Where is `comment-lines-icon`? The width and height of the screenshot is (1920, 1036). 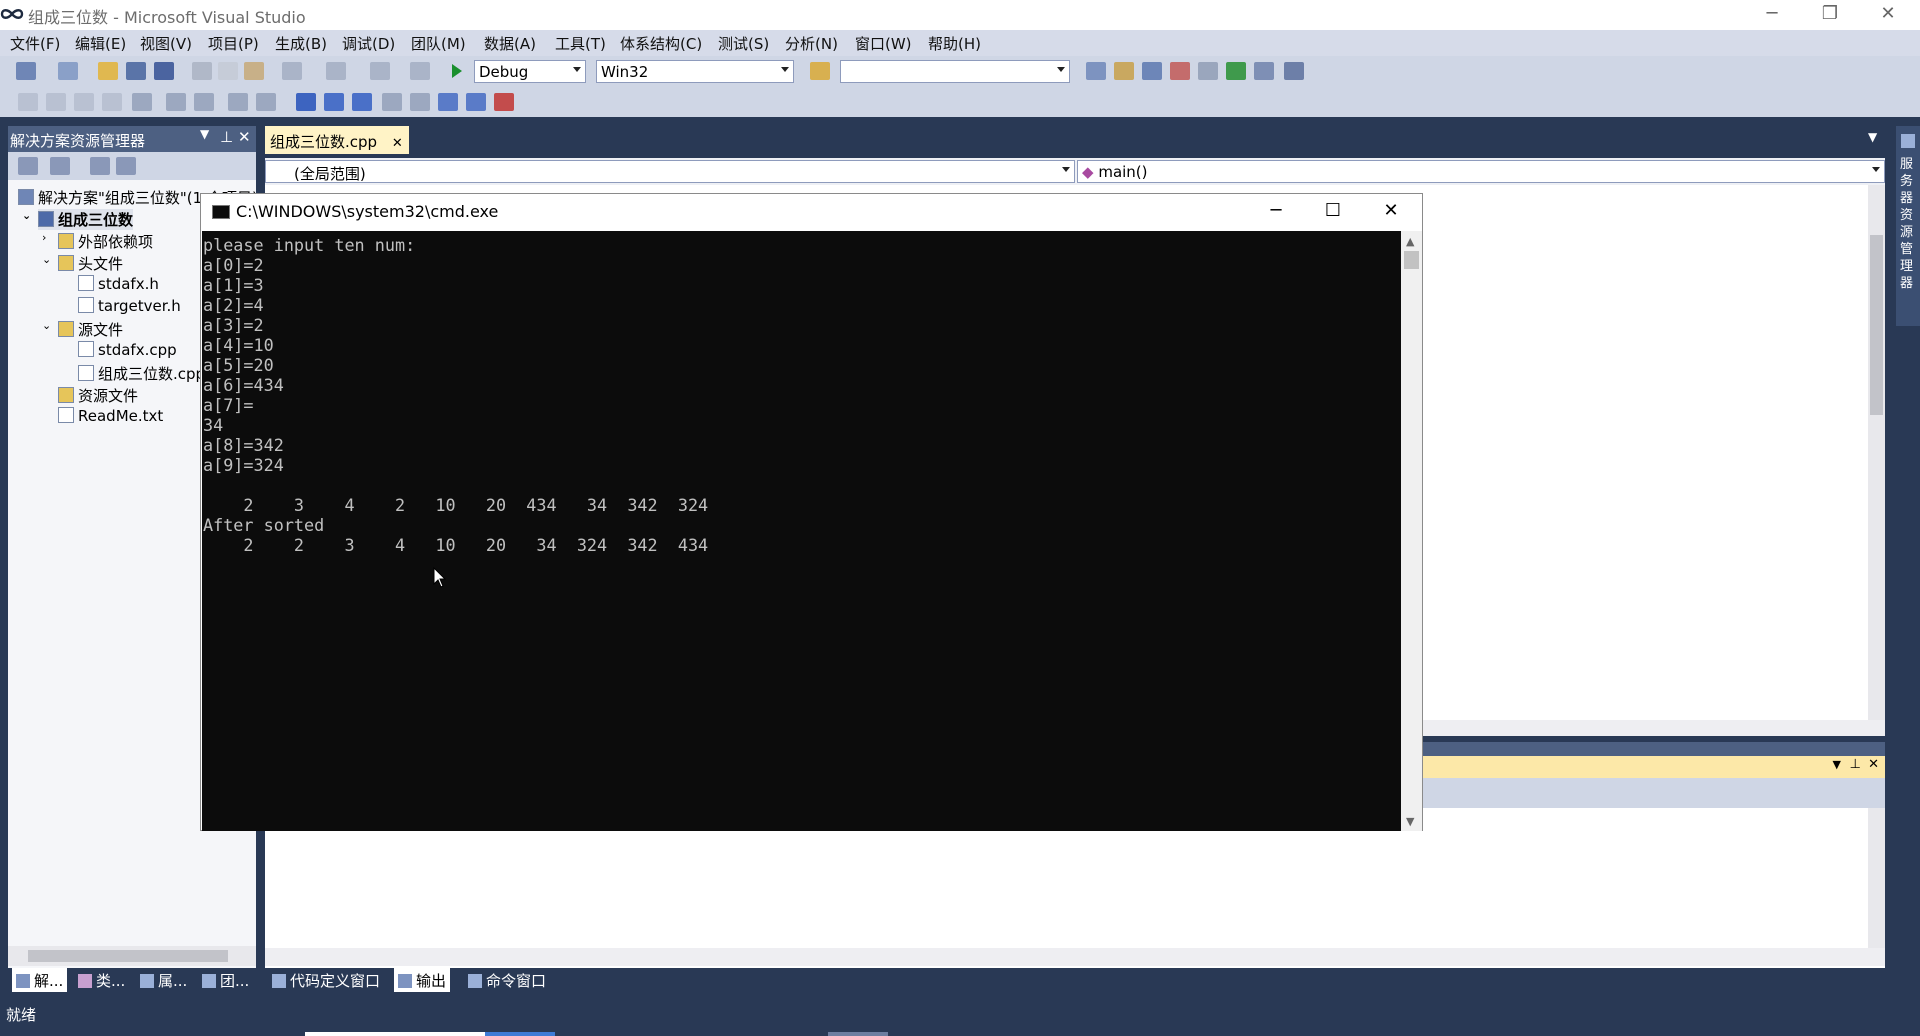 comment-lines-icon is located at coordinates (238, 102).